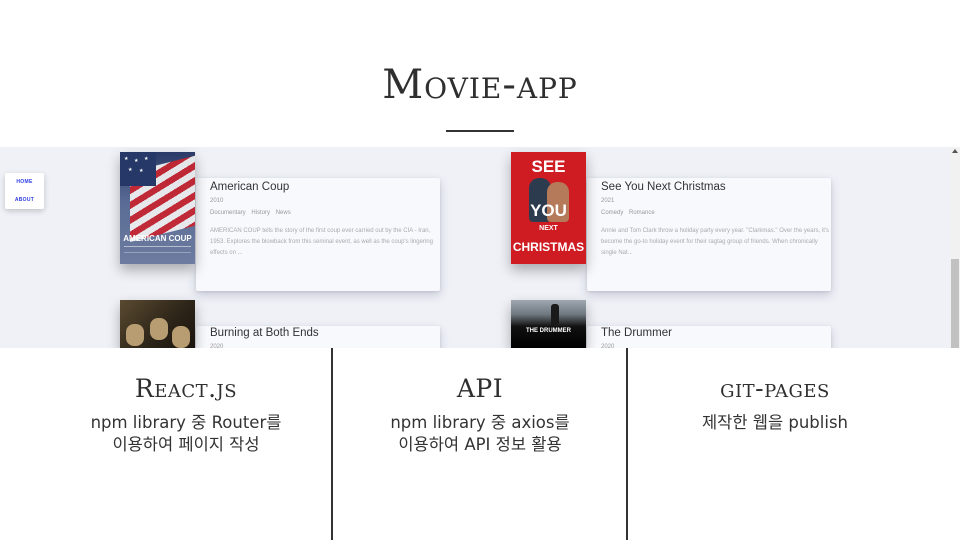 The height and width of the screenshot is (540, 960). What do you see at coordinates (264, 333) in the screenshot?
I see `movie-title: Burning at Both Ends` at bounding box center [264, 333].